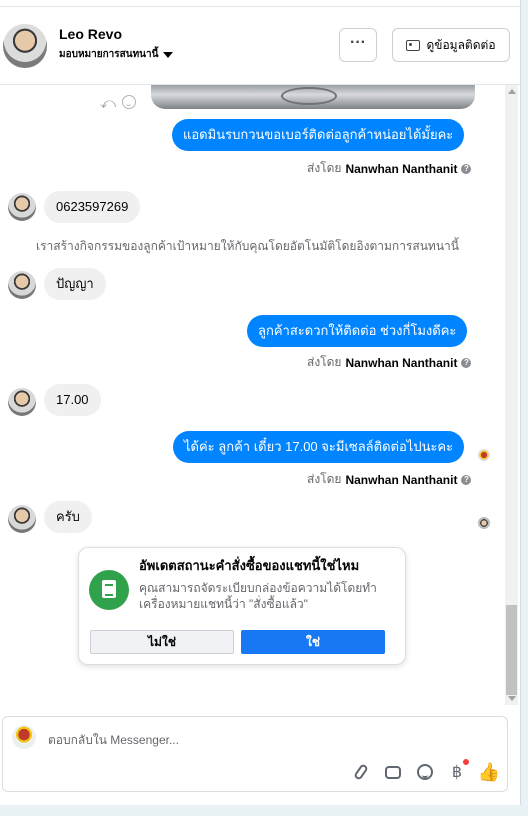  What do you see at coordinates (489, 772) in the screenshot?
I see `thumbs-up-icon: 👍` at bounding box center [489, 772].